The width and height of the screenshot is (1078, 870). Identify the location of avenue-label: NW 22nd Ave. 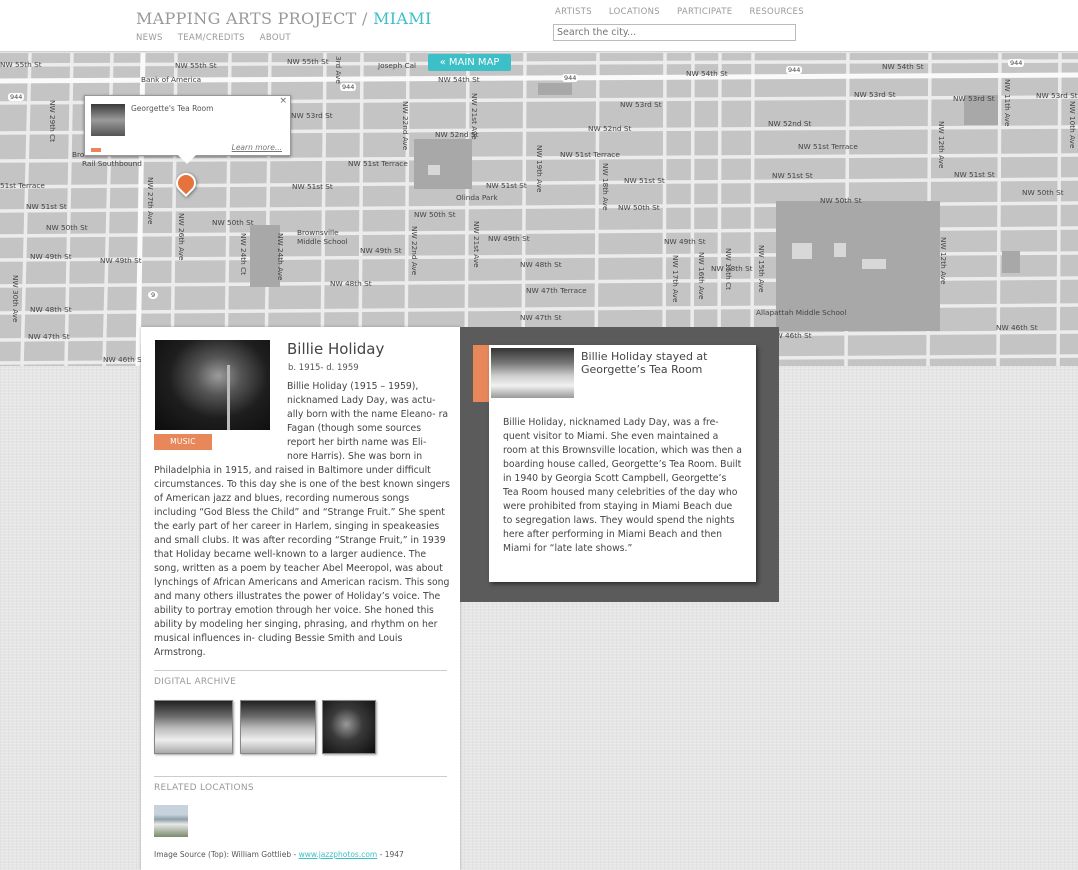
(414, 251).